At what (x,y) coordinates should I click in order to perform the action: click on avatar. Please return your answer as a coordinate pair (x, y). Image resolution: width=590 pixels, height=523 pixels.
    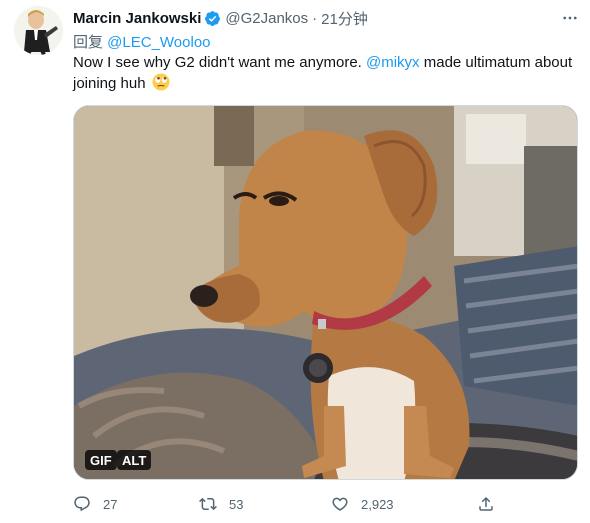
    Looking at the image, I should click on (38, 30).